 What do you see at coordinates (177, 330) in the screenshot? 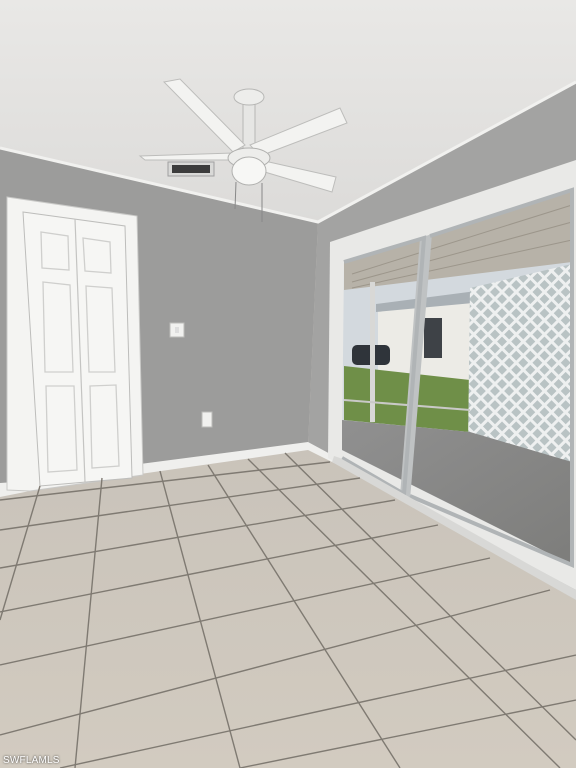
I see `light-switch-toggle` at bounding box center [177, 330].